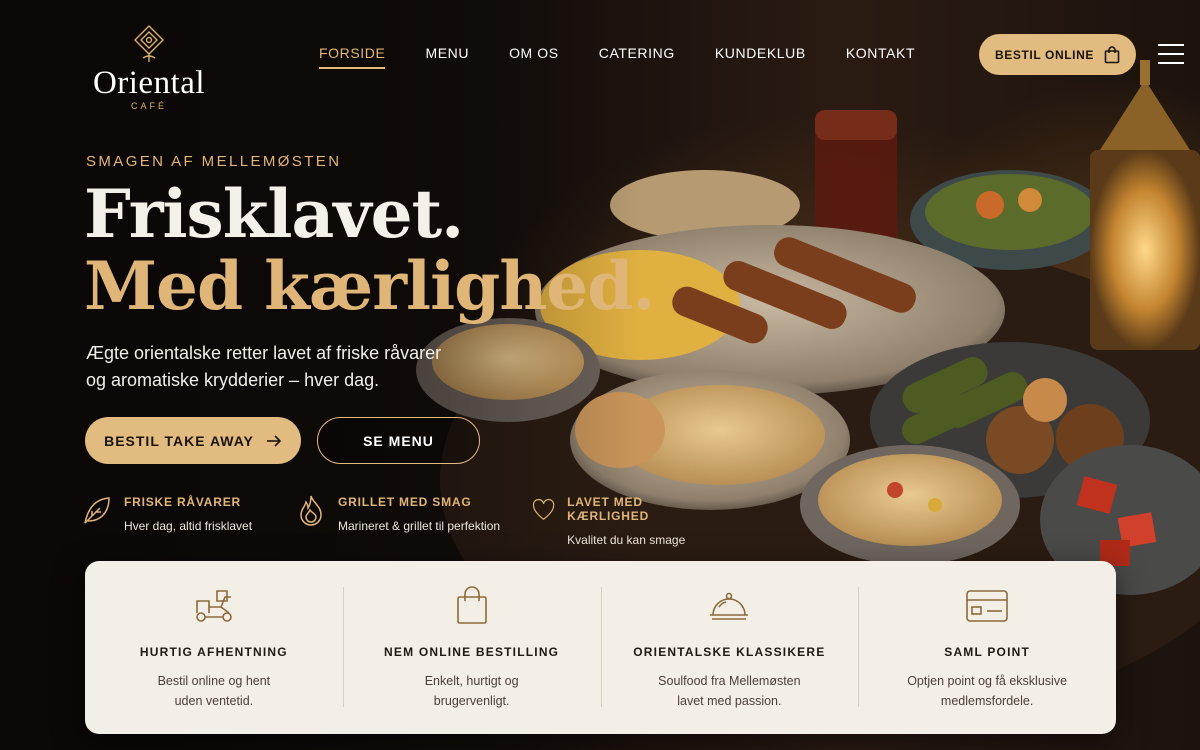 The height and width of the screenshot is (750, 1200). Describe the element at coordinates (626, 540) in the screenshot. I see `feature-desc: Kvalitet du kan smage` at that location.